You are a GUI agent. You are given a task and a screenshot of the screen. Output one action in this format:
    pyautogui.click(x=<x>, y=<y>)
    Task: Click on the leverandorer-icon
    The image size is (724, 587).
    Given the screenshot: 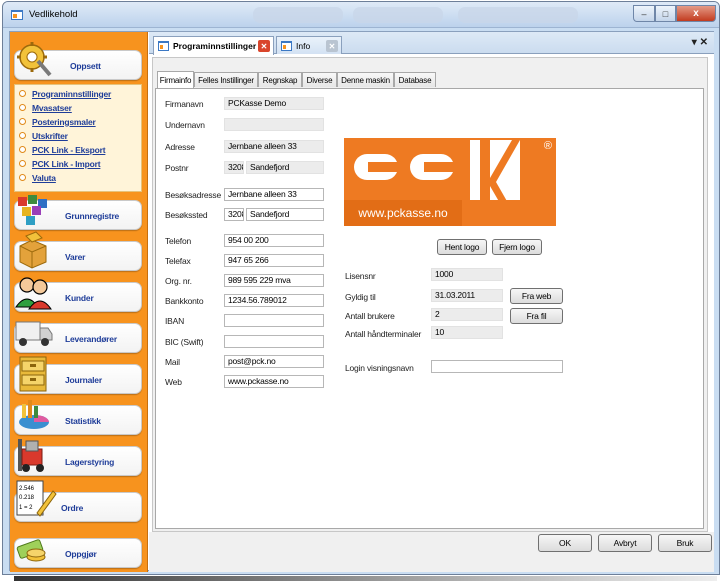 What is the action you would take?
    pyautogui.click(x=34, y=333)
    